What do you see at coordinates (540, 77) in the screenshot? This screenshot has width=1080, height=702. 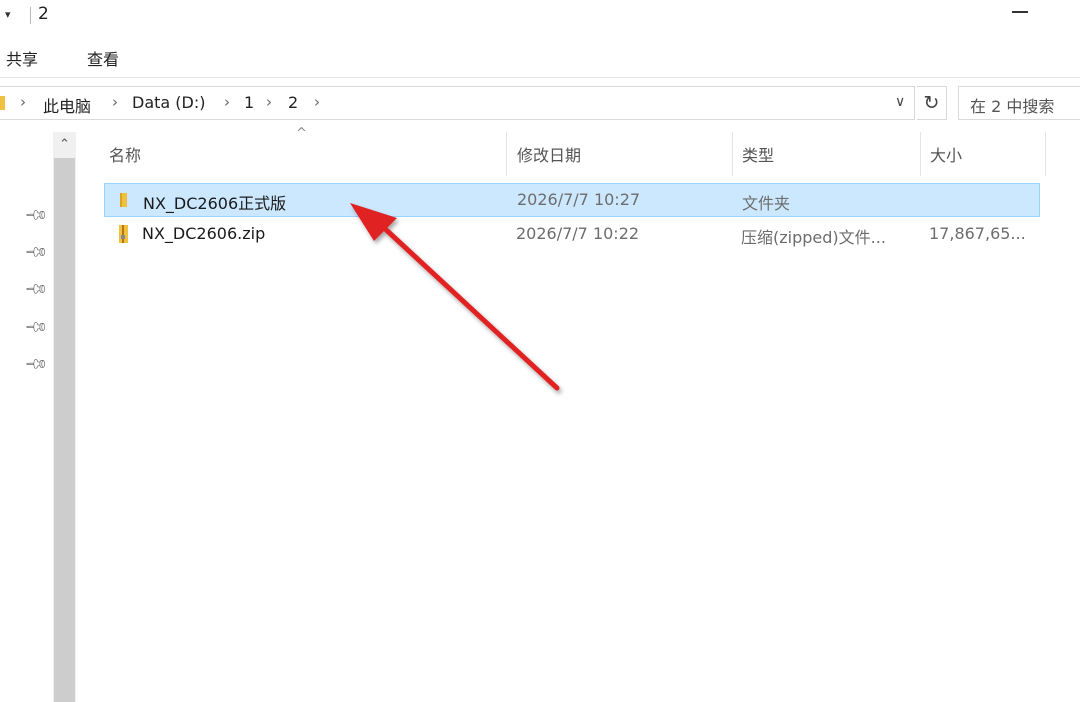 I see `ribbon-divider` at bounding box center [540, 77].